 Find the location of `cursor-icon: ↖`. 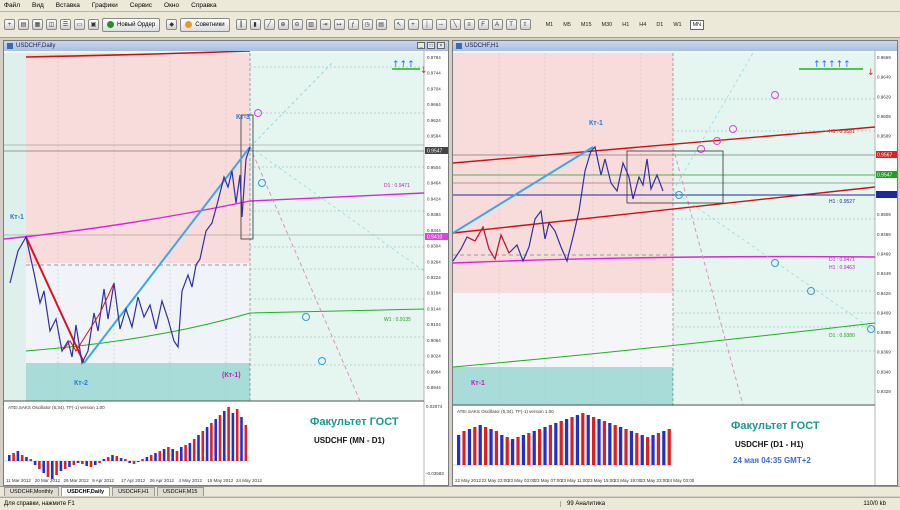

cursor-icon: ↖ is located at coordinates (399, 24).